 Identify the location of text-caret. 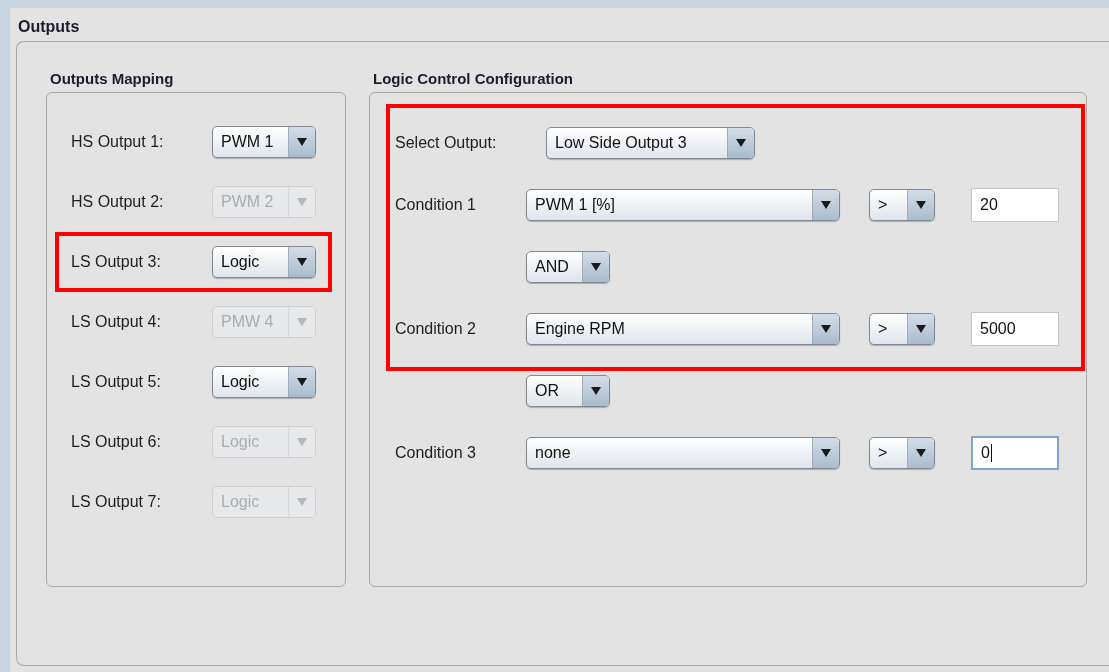
(991, 453).